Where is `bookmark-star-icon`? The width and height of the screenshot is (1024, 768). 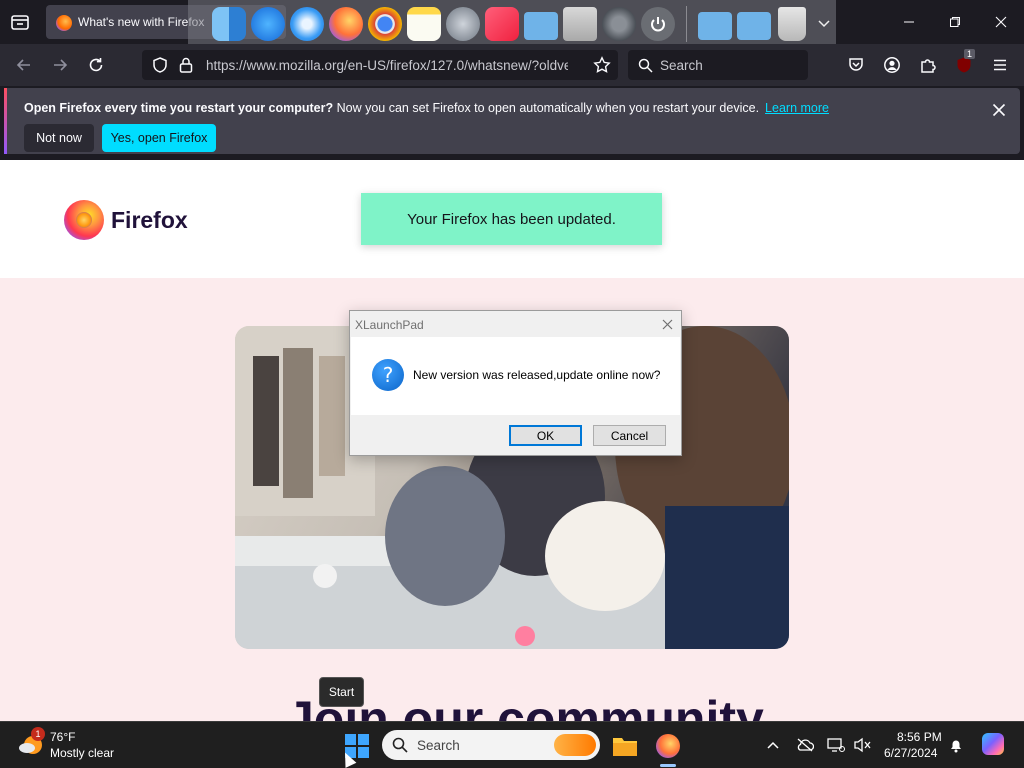 bookmark-star-icon is located at coordinates (602, 65).